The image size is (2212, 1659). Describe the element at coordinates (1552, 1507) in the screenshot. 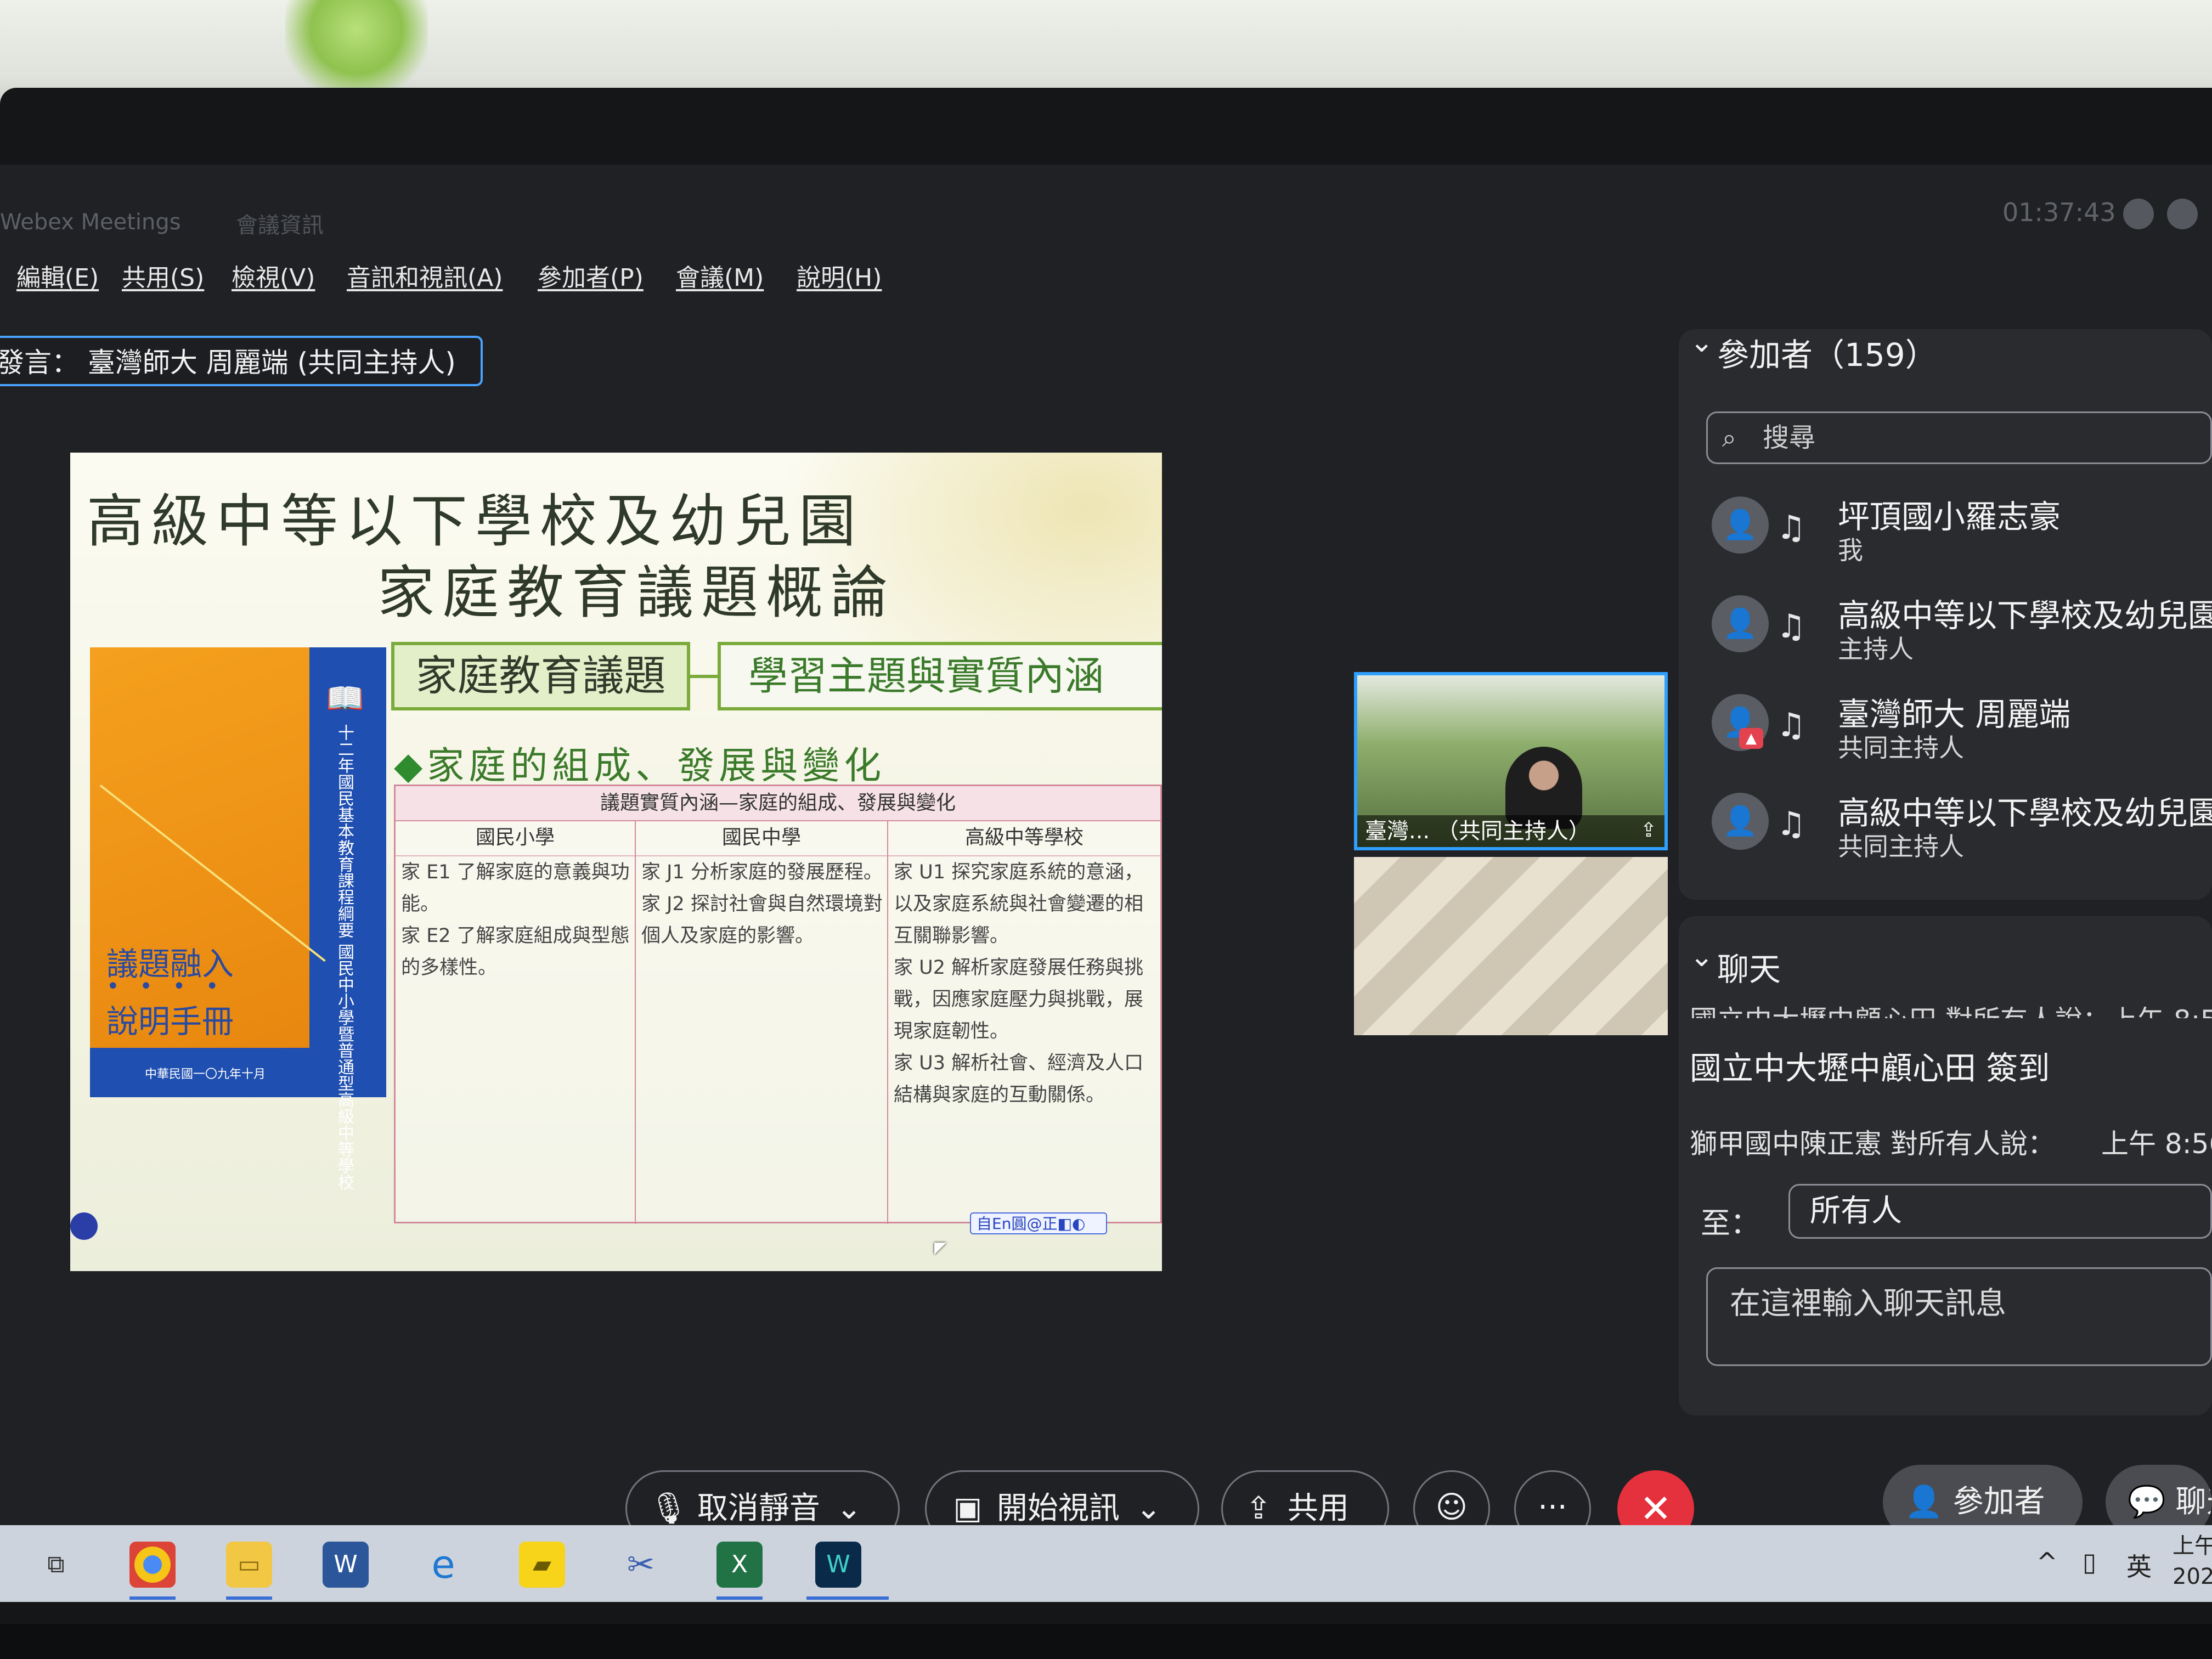

I see `more-icon: ···` at that location.